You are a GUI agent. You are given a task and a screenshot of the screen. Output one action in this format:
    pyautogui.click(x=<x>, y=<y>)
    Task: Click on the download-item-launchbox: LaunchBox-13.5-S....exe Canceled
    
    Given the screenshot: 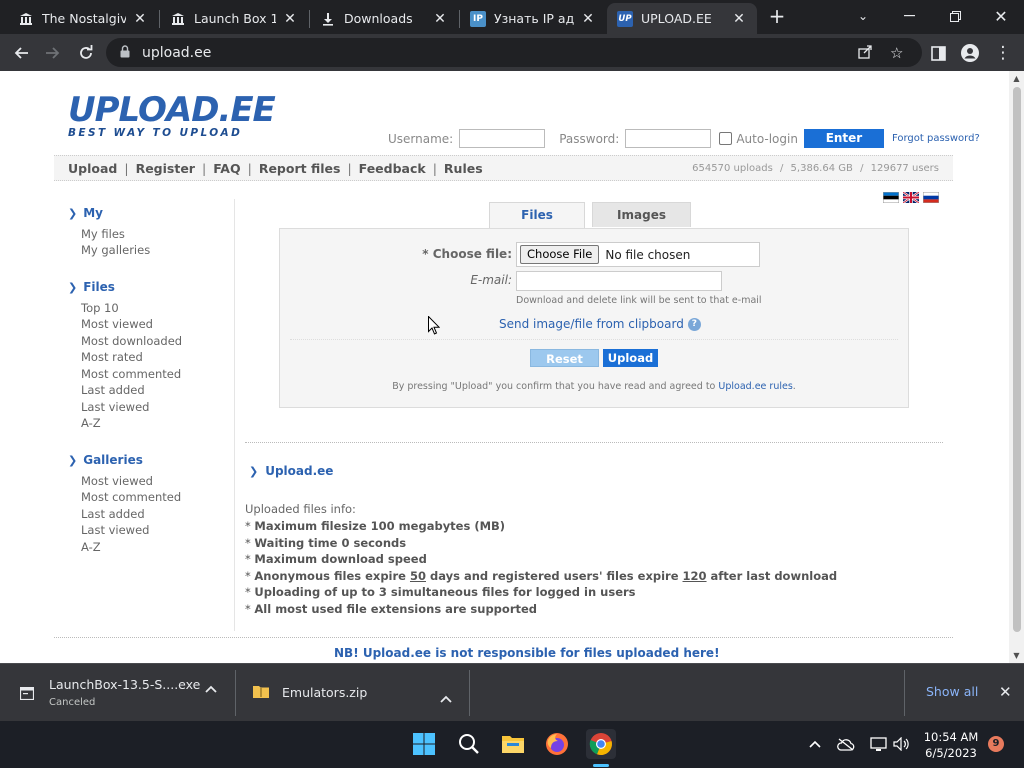 What is the action you would take?
    pyautogui.click(x=116, y=693)
    